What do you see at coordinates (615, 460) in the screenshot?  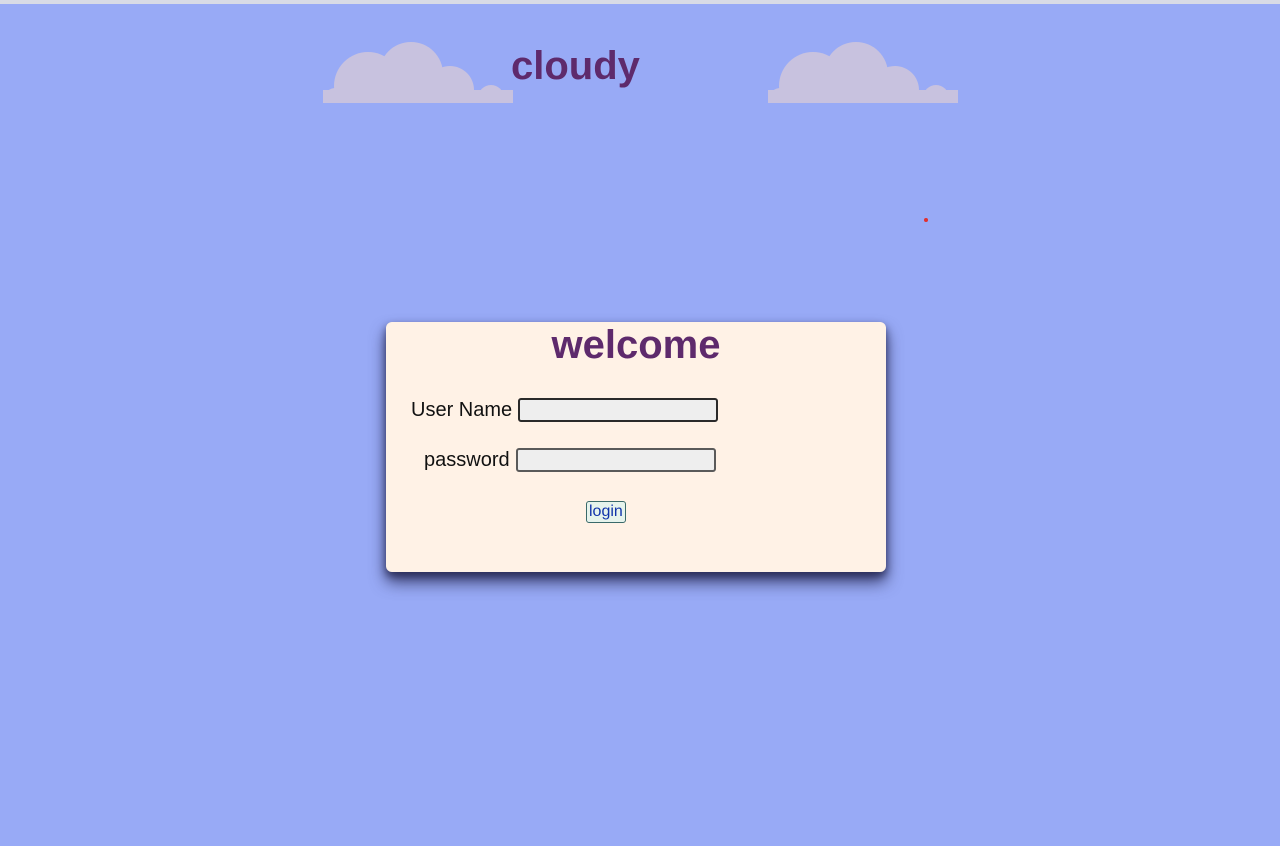 I see `password-input` at bounding box center [615, 460].